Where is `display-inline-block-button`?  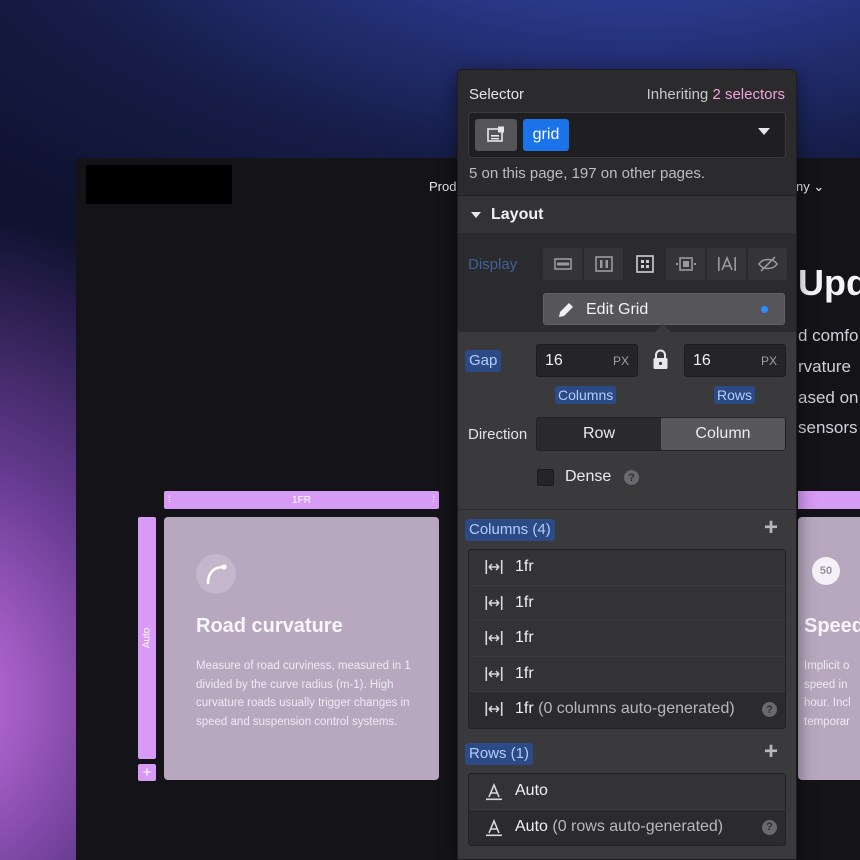
display-inline-block-button is located at coordinates (685, 264).